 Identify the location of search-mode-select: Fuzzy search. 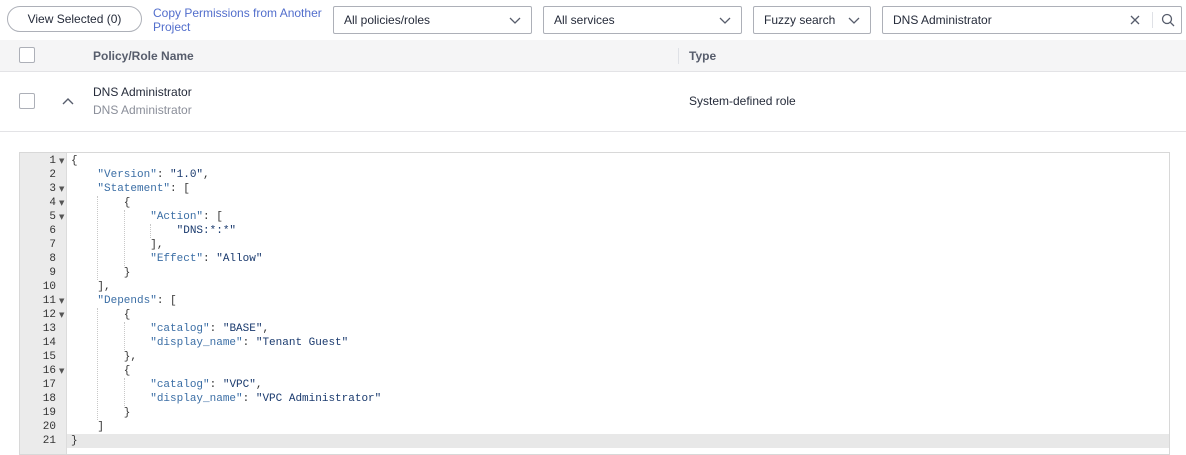
(812, 20).